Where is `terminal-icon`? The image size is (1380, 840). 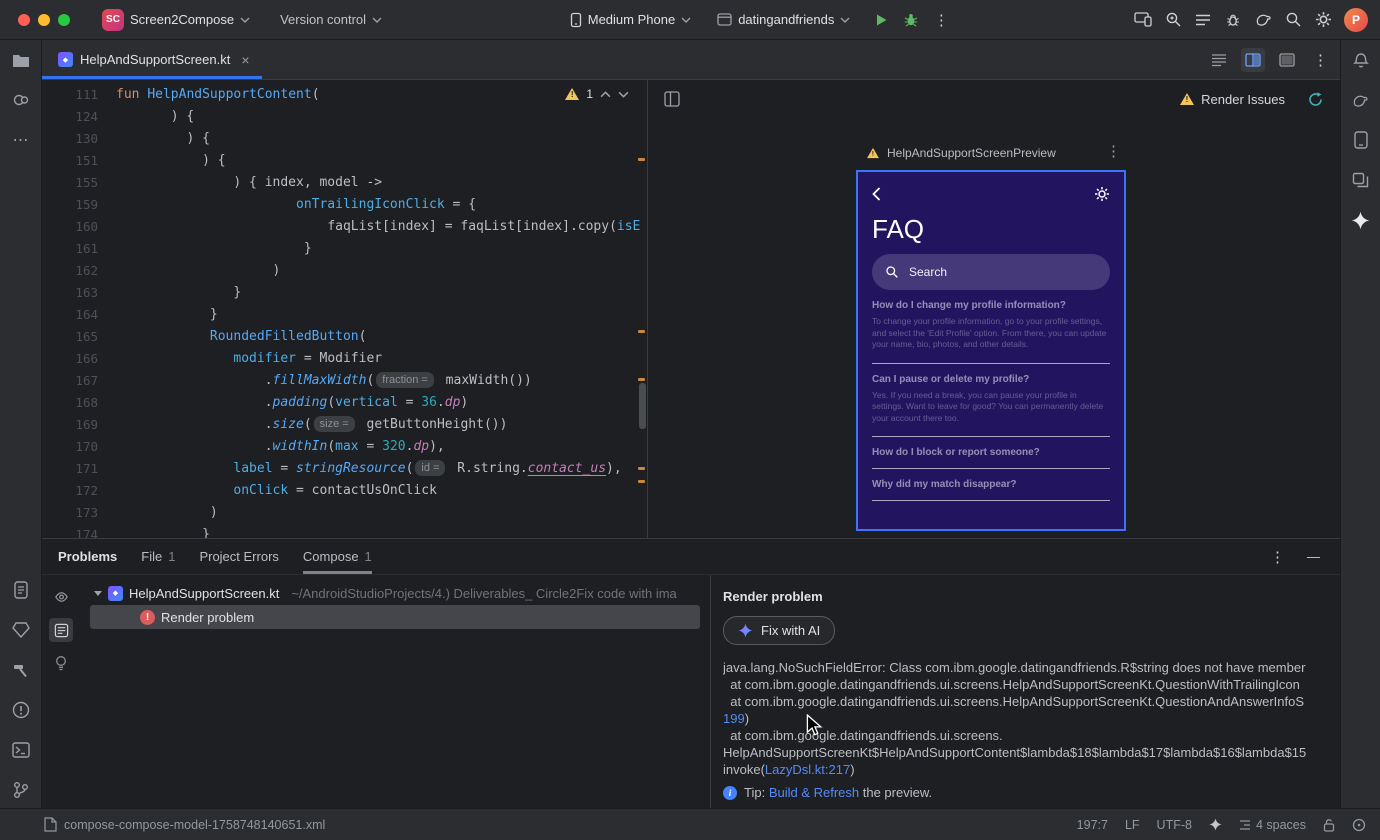
terminal-icon is located at coordinates (21, 750).